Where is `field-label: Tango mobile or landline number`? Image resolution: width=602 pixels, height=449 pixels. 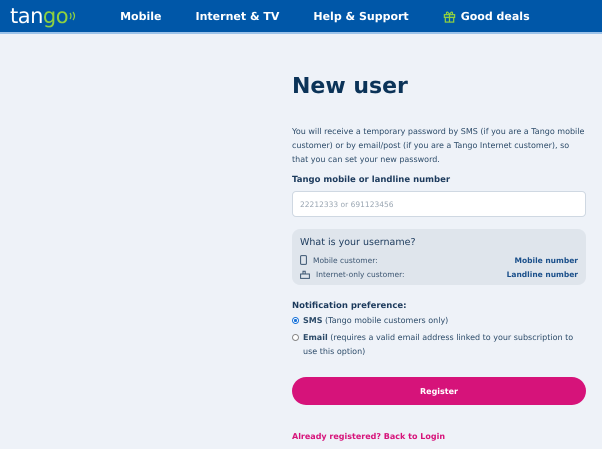
field-label: Tango mobile or landline number is located at coordinates (372, 180).